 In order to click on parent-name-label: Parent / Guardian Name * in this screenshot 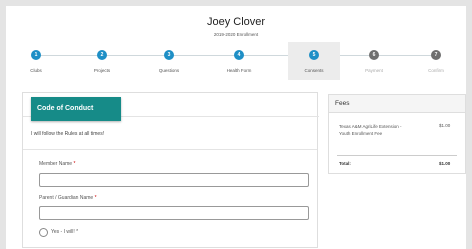, I will do `click(68, 198)`.